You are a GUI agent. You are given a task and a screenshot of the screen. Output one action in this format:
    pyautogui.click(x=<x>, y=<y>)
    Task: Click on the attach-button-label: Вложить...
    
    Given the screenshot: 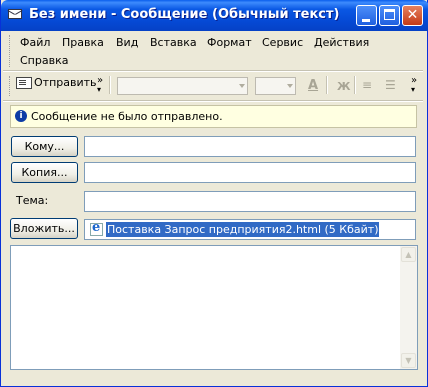 What is the action you would take?
    pyautogui.click(x=44, y=228)
    